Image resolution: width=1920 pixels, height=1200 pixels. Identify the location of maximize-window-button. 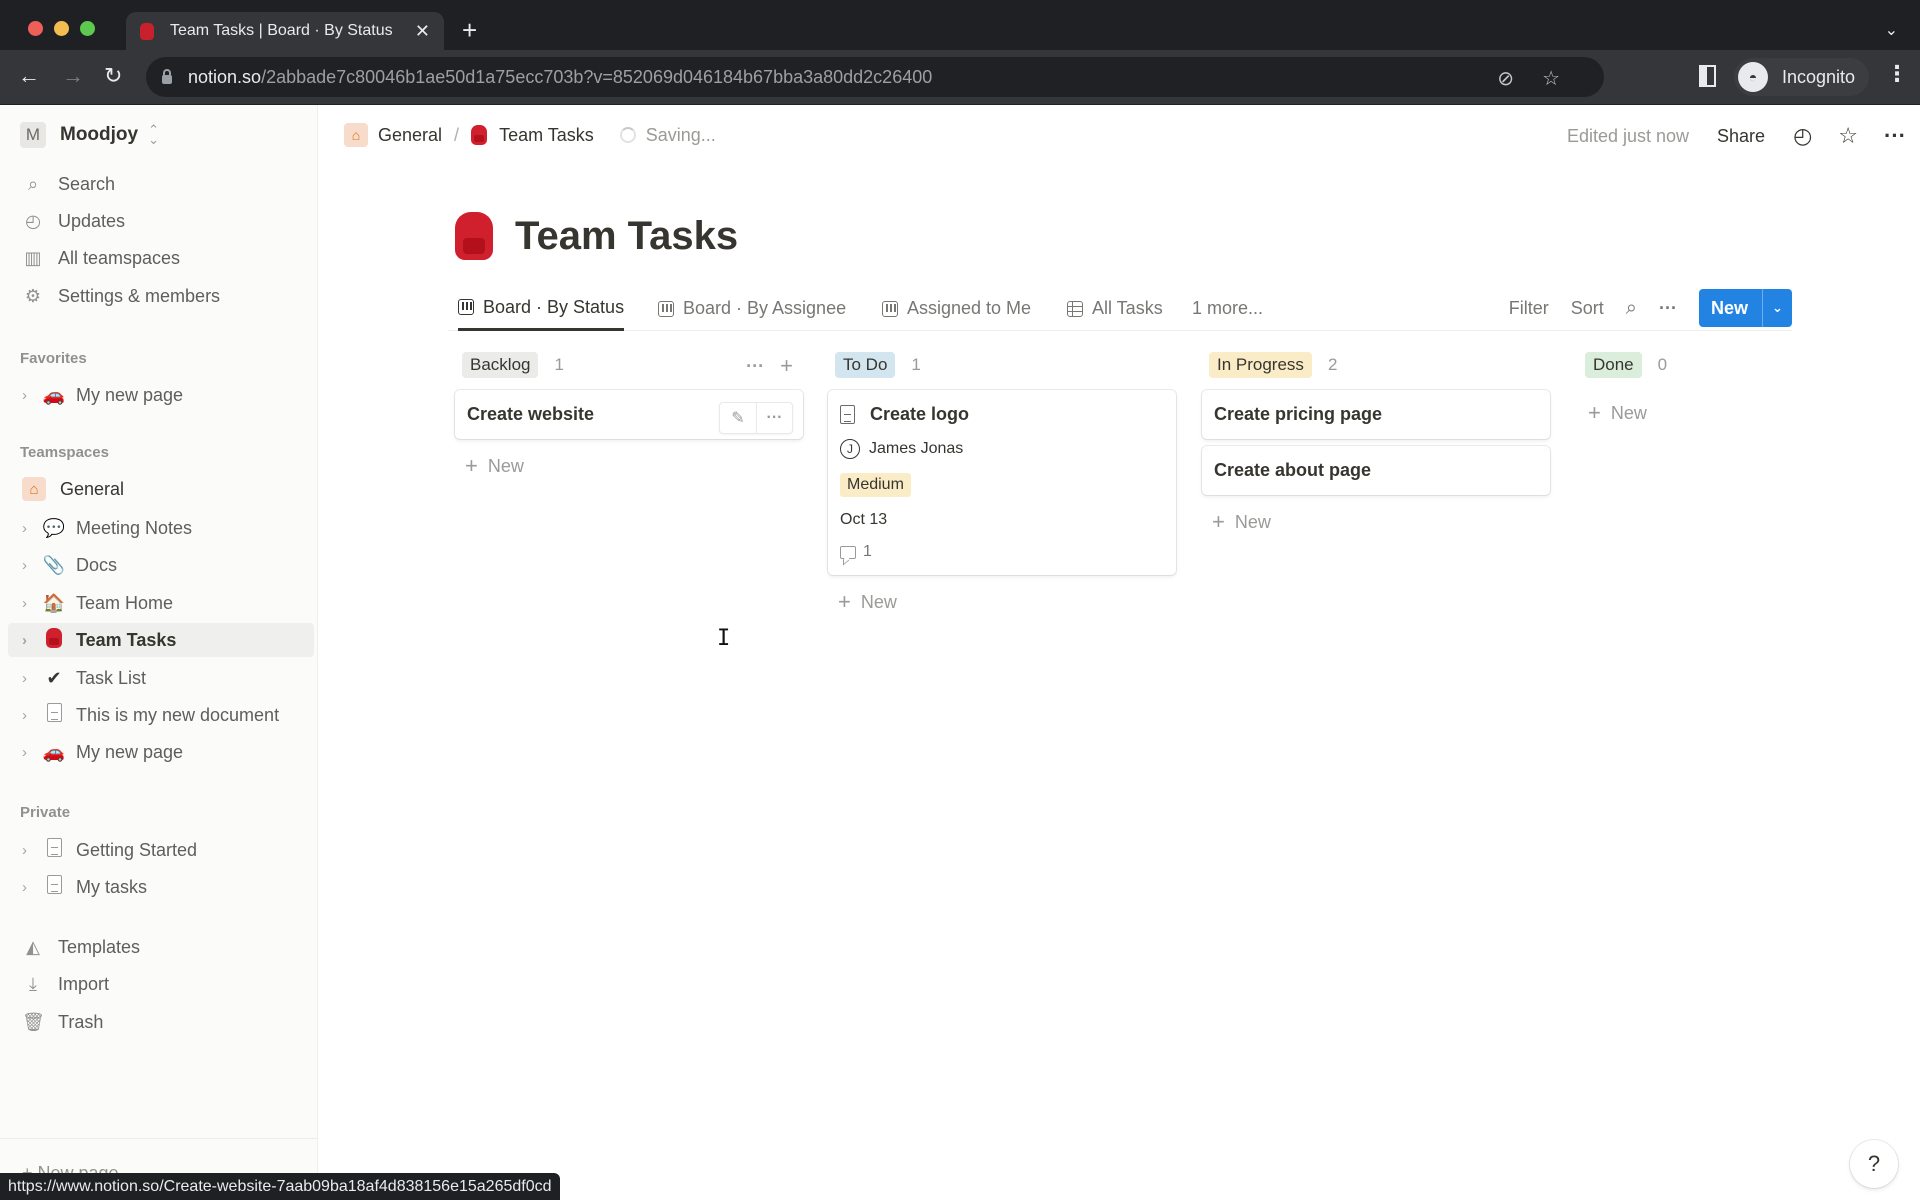
(87, 28).